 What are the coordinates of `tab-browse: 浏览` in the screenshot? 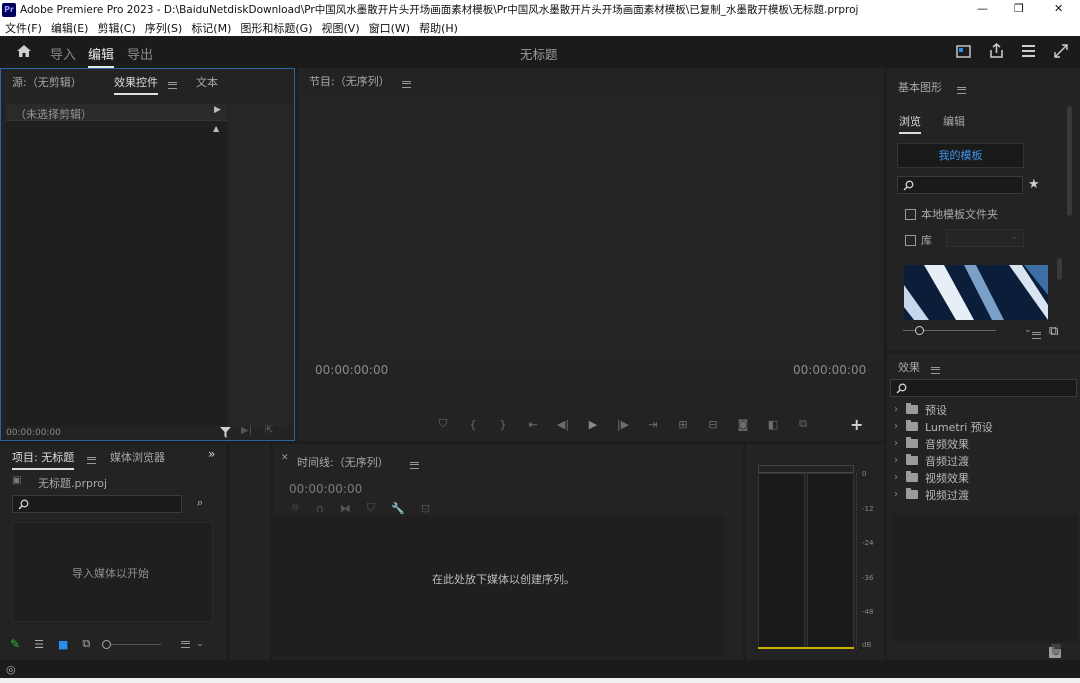 It's located at (910, 123).